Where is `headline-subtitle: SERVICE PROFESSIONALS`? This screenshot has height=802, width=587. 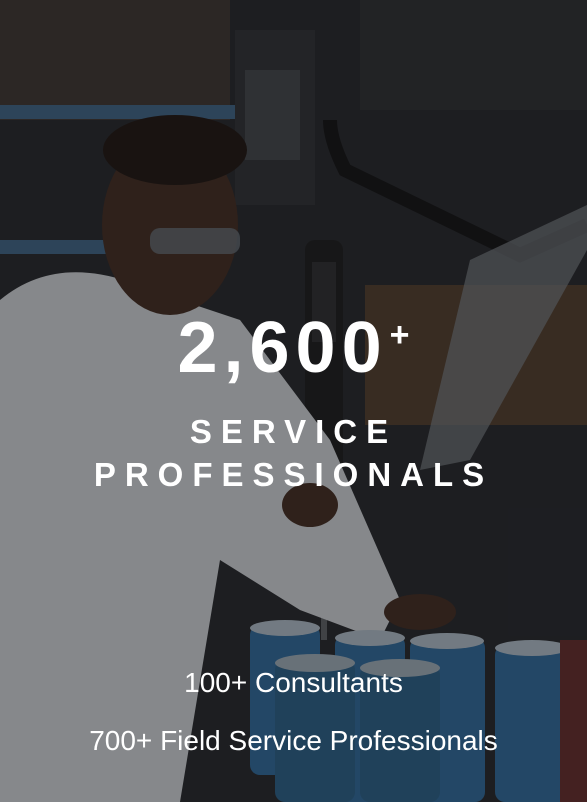 headline-subtitle: SERVICE PROFESSIONALS is located at coordinates (293, 453).